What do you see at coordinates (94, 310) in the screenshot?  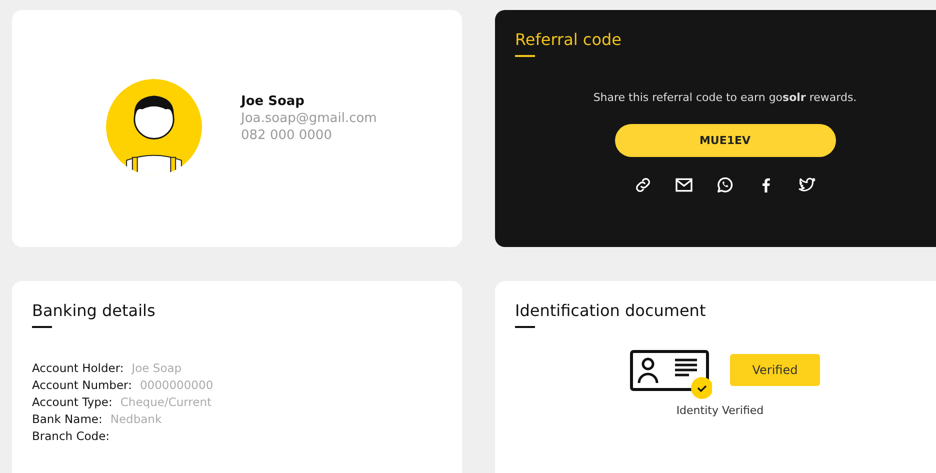 I see `card-title: Banking details` at bounding box center [94, 310].